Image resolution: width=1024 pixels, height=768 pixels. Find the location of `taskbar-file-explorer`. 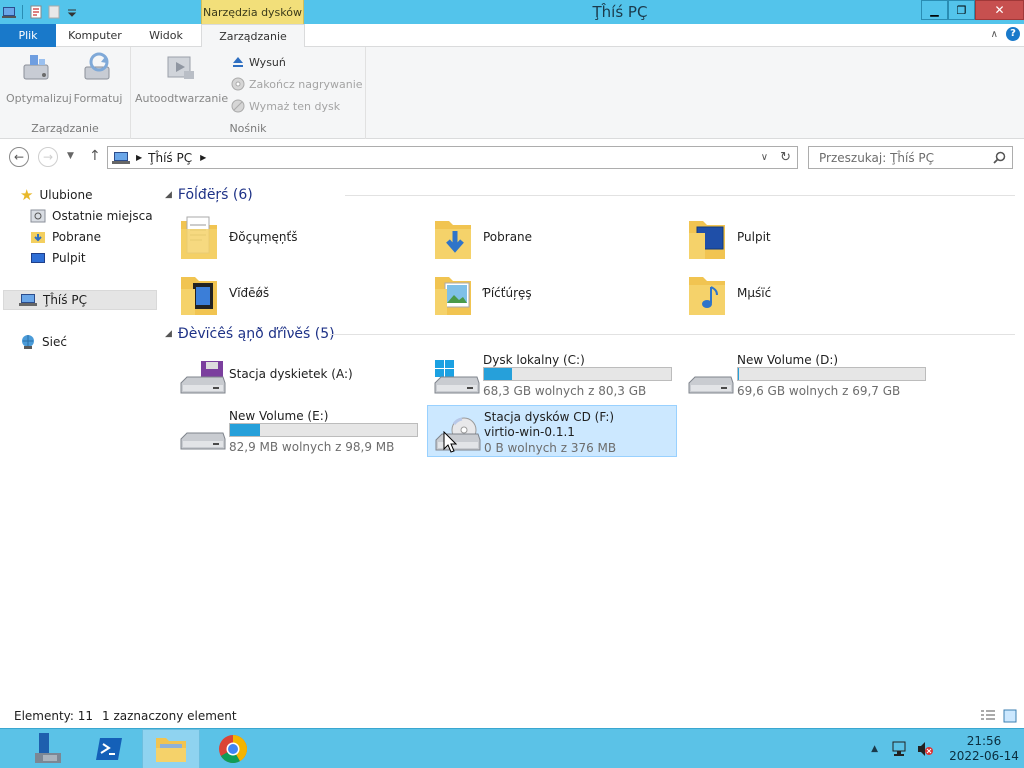

taskbar-file-explorer is located at coordinates (171, 748).